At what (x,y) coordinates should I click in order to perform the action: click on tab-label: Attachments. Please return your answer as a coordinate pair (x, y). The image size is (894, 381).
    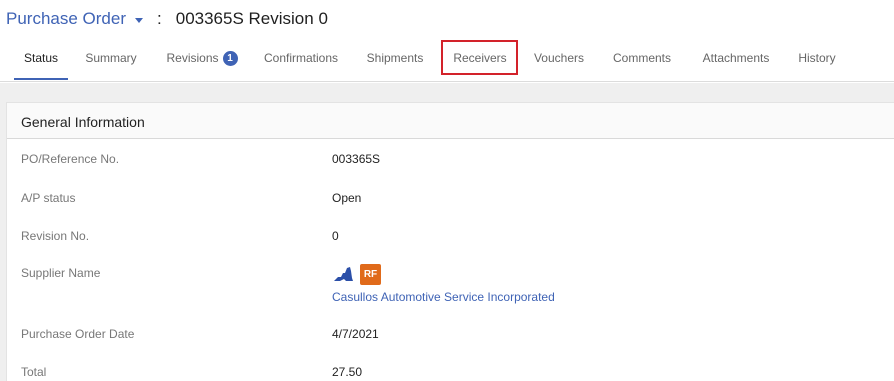
    Looking at the image, I should click on (736, 58).